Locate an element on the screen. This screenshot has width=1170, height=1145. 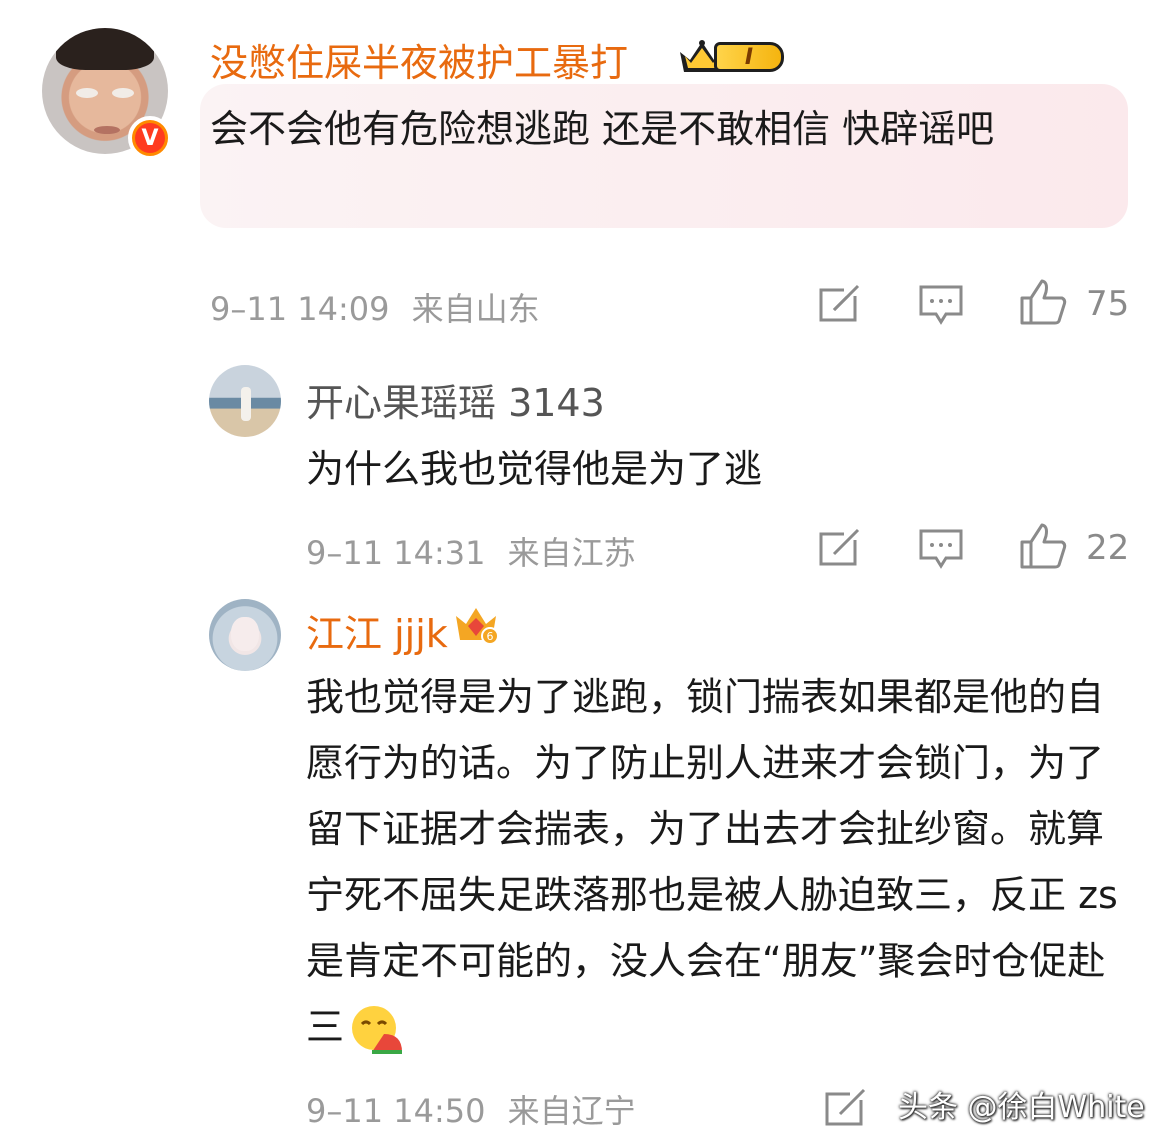
timestamp: 9–11 14:50 is located at coordinates (396, 1111).